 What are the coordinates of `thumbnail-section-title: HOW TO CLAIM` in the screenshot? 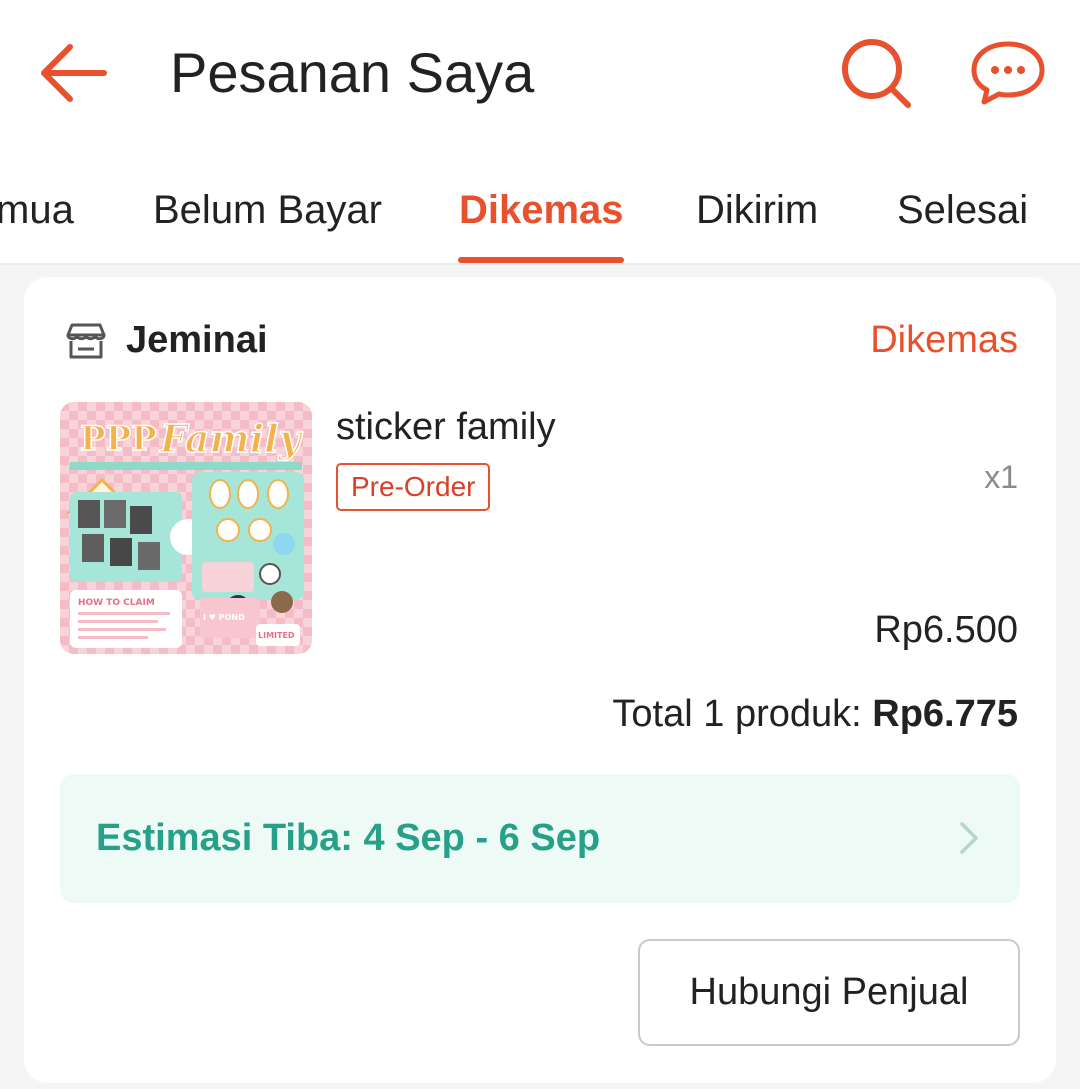 It's located at (116, 603).